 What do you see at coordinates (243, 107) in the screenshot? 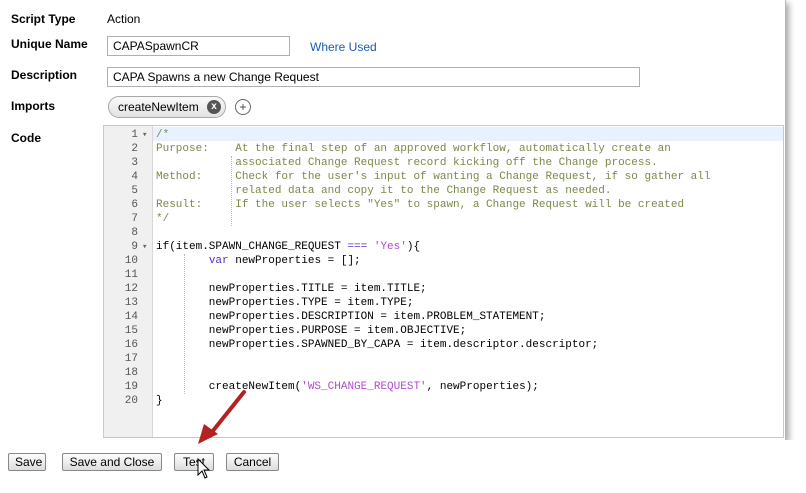
I see `add-import-icon: +` at bounding box center [243, 107].